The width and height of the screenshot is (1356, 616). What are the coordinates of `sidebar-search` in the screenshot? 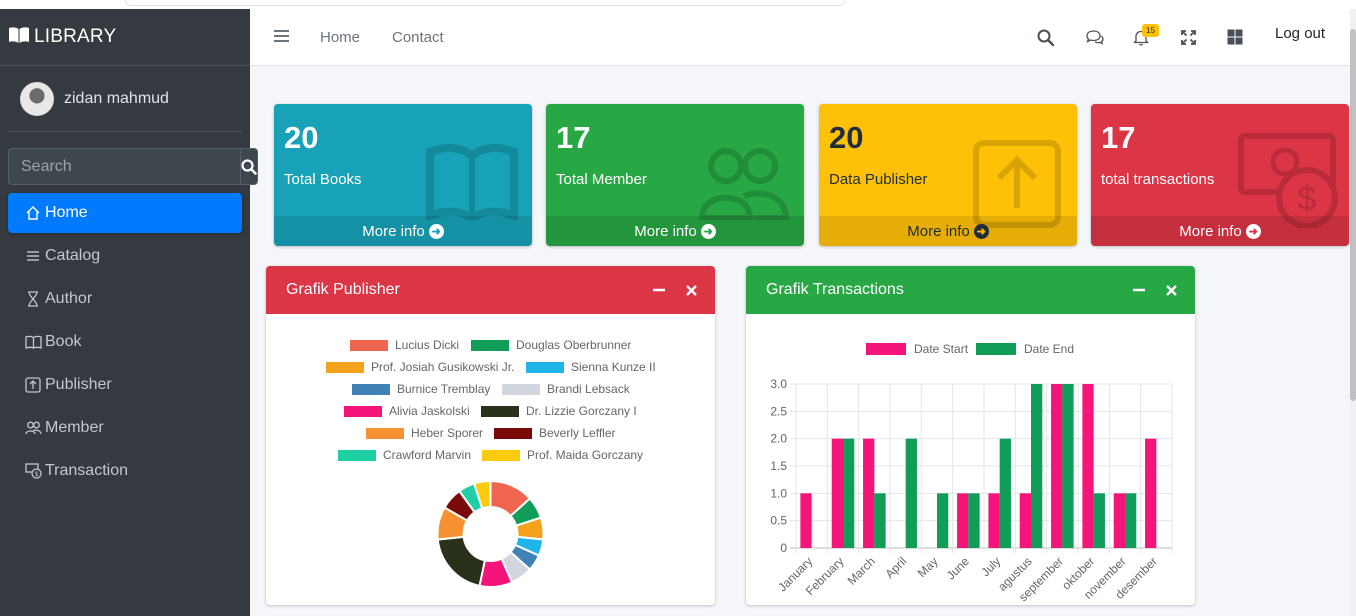 It's located at (133, 166).